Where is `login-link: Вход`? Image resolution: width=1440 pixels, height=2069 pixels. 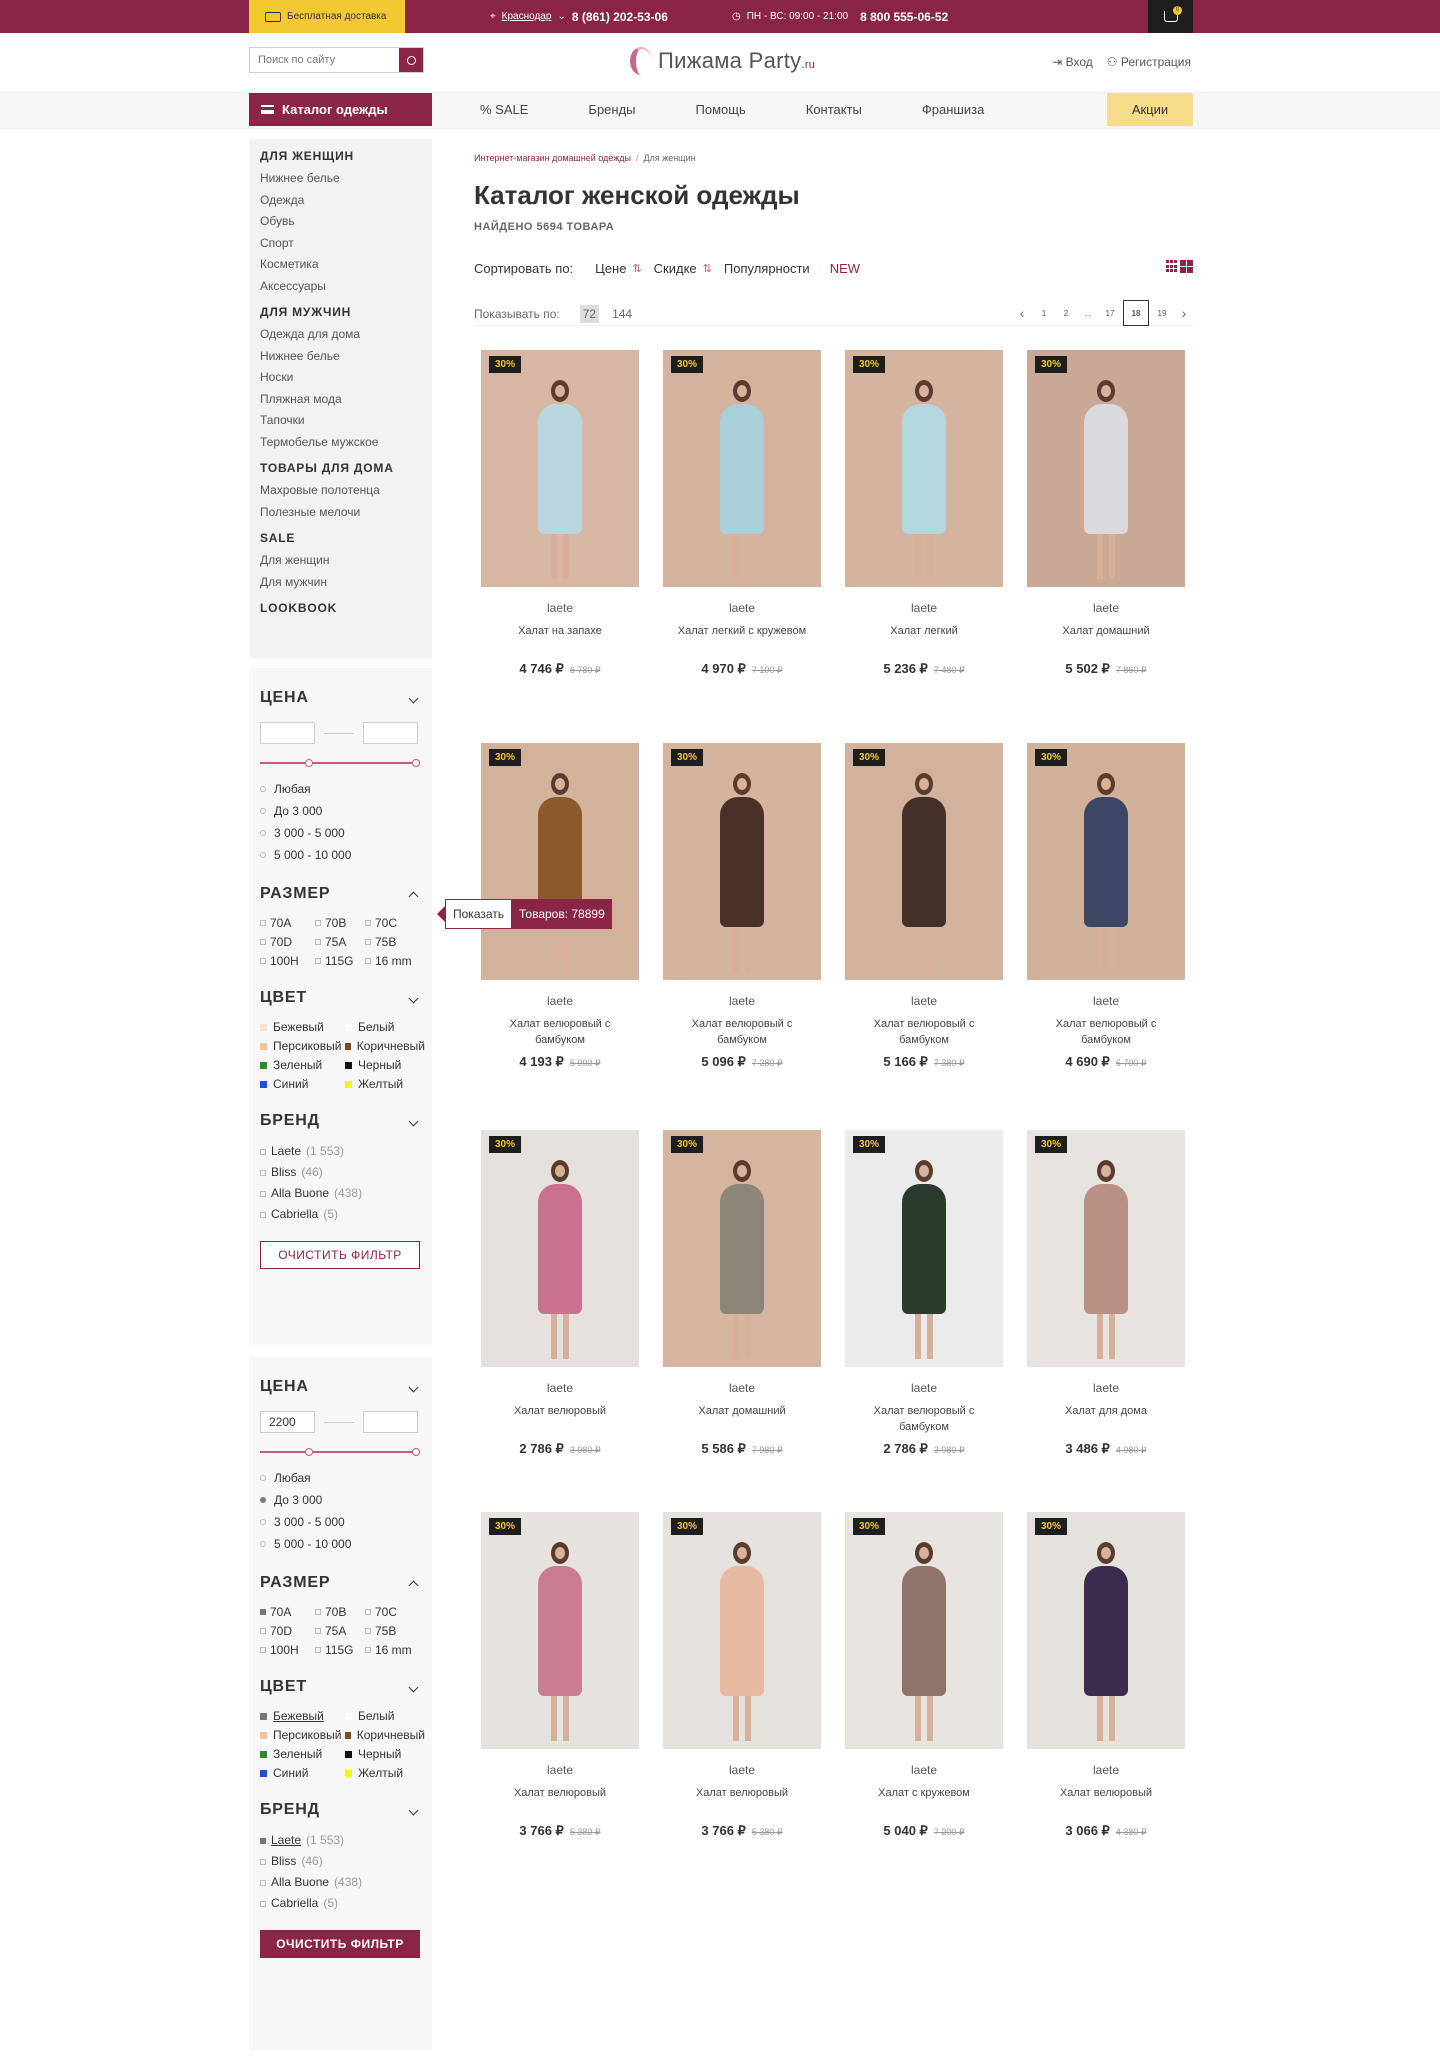 login-link: Вход is located at coordinates (1079, 62).